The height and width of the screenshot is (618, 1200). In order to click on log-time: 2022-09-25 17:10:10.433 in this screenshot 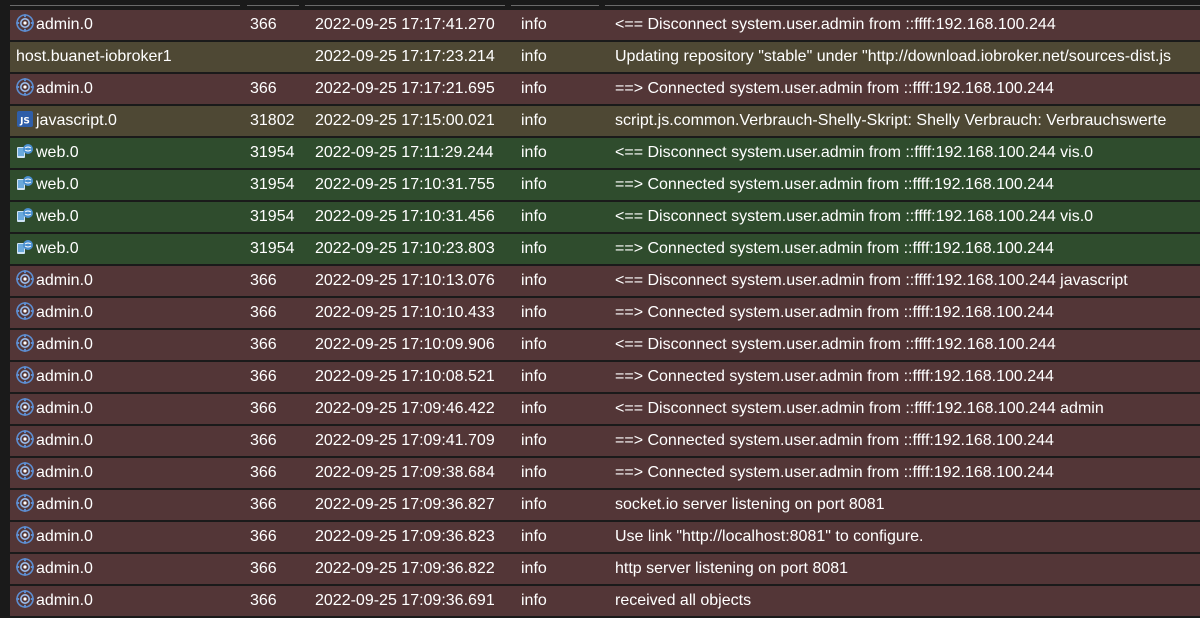, I will do `click(405, 312)`.